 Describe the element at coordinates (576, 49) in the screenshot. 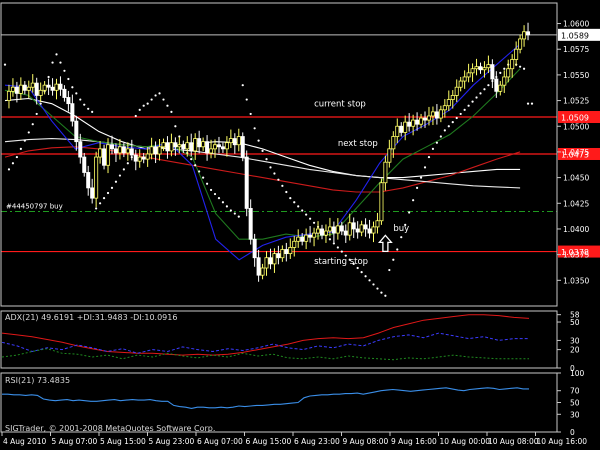

I see `price-tick-label: 1.0575` at that location.